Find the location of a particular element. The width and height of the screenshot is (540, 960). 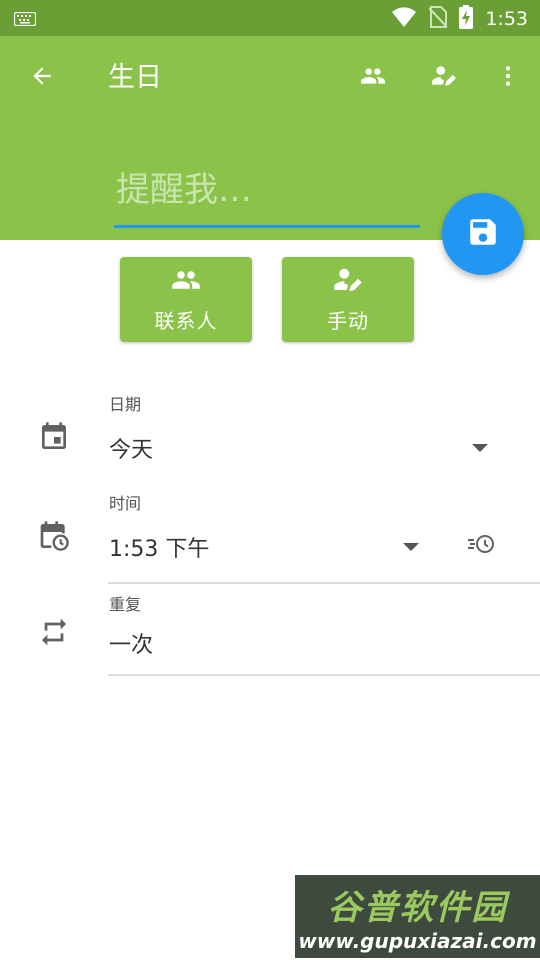

repeat-label: 重复 is located at coordinates (125, 604).